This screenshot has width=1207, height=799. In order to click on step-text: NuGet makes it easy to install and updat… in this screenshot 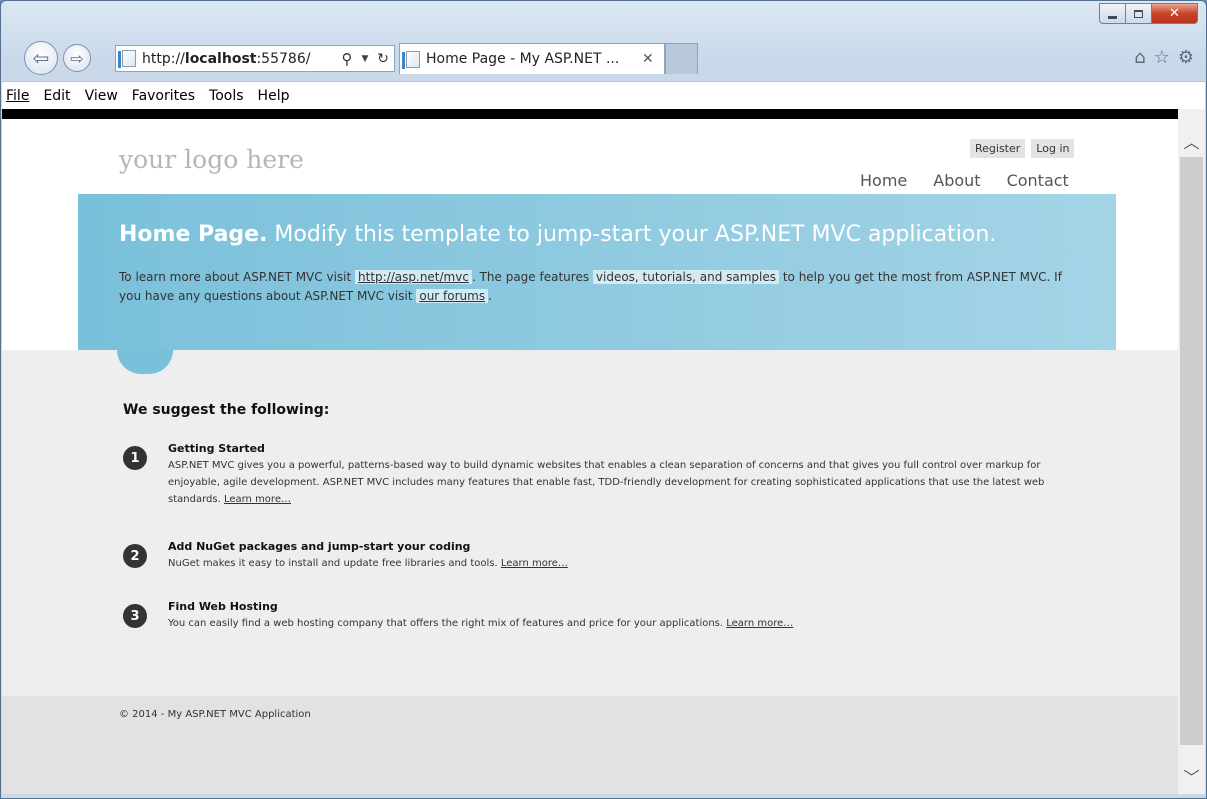, I will do `click(625, 563)`.